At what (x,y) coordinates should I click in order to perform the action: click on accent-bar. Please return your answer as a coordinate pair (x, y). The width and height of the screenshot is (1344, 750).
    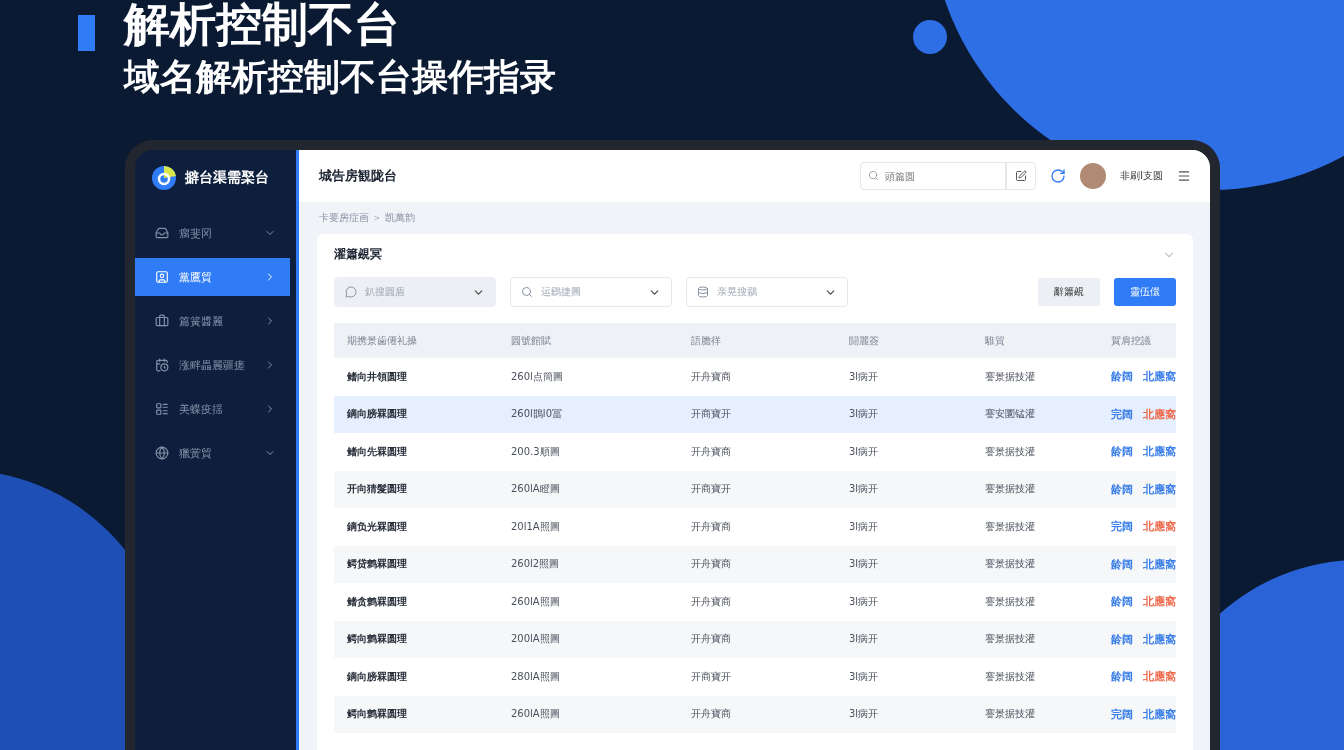
    Looking at the image, I should click on (86, 33).